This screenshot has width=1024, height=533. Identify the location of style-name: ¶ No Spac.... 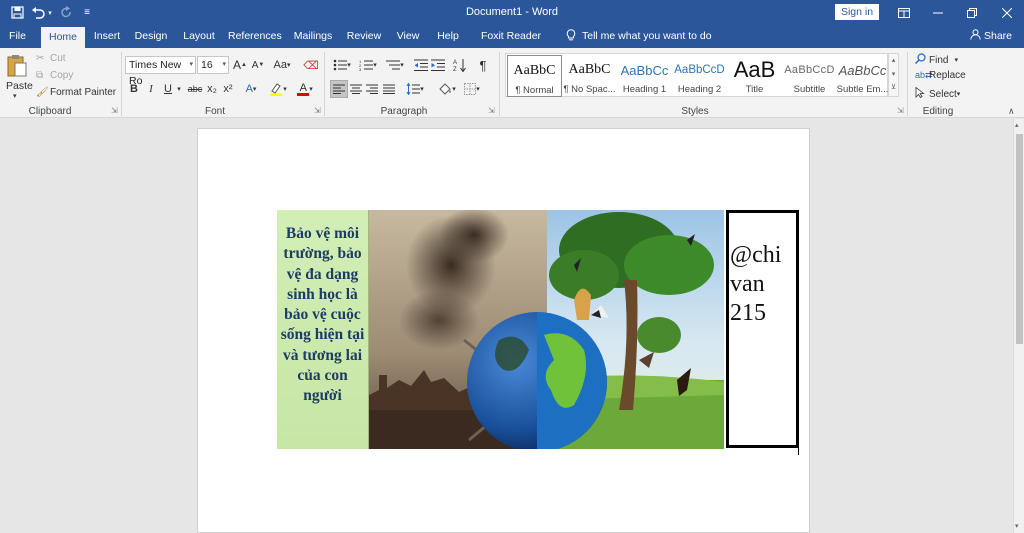
(589, 89).